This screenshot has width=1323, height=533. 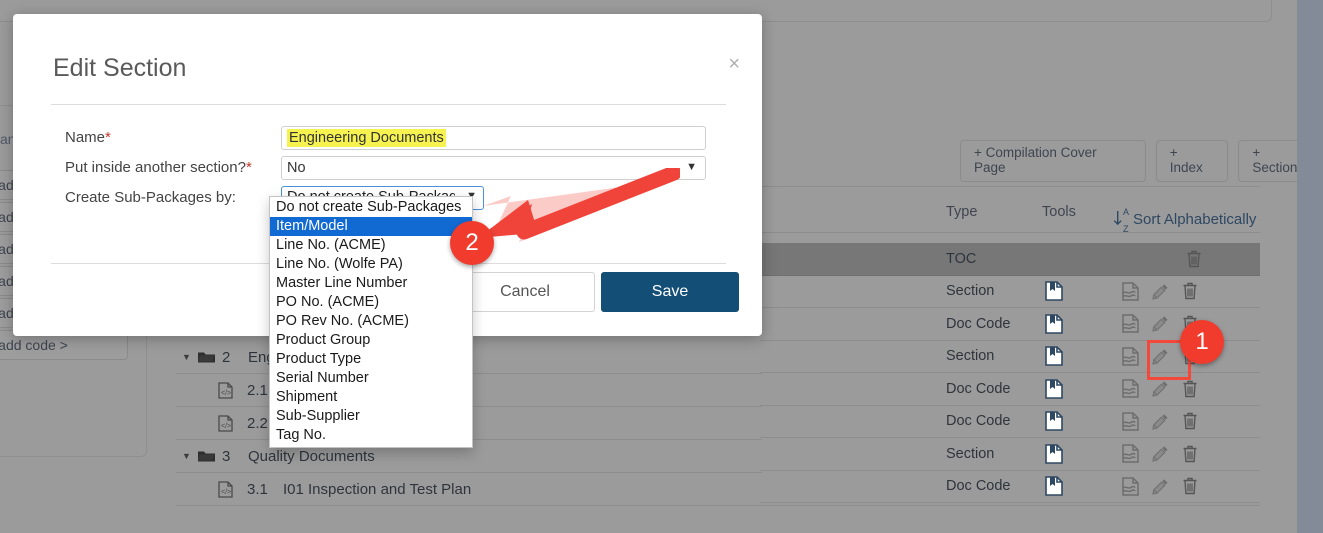 What do you see at coordinates (1202, 342) in the screenshot?
I see `annotation-badge-1: 1` at bounding box center [1202, 342].